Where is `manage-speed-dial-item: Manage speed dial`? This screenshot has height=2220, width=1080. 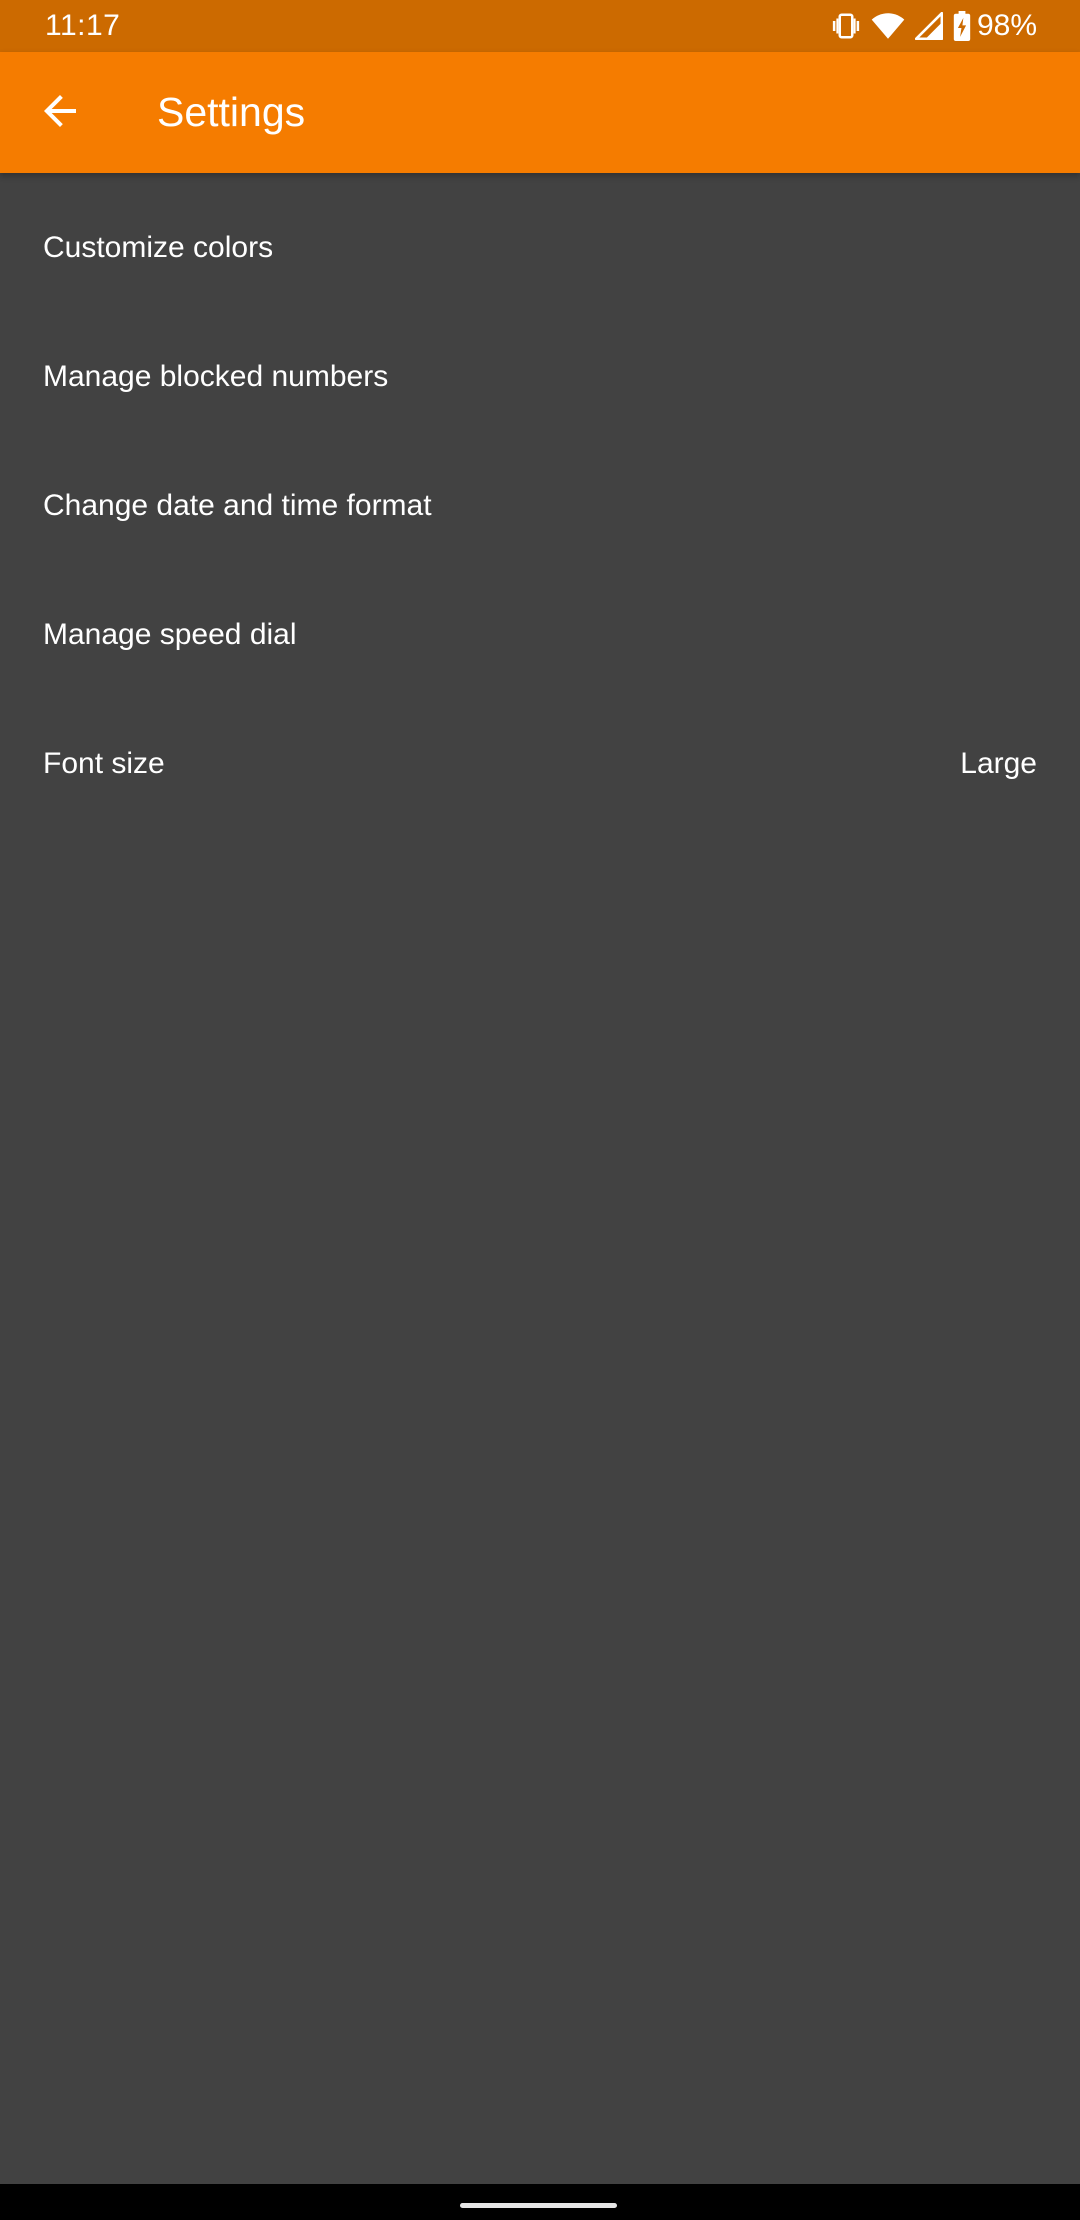
manage-speed-dial-item: Manage speed dial is located at coordinates (540, 634).